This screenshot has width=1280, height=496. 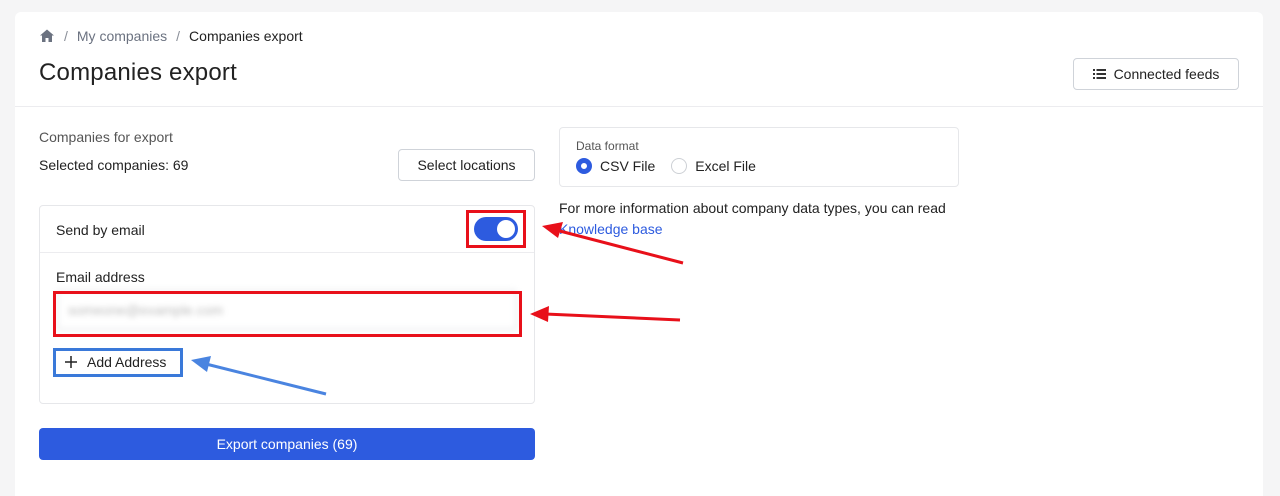 What do you see at coordinates (287, 310) in the screenshot?
I see `email-field` at bounding box center [287, 310].